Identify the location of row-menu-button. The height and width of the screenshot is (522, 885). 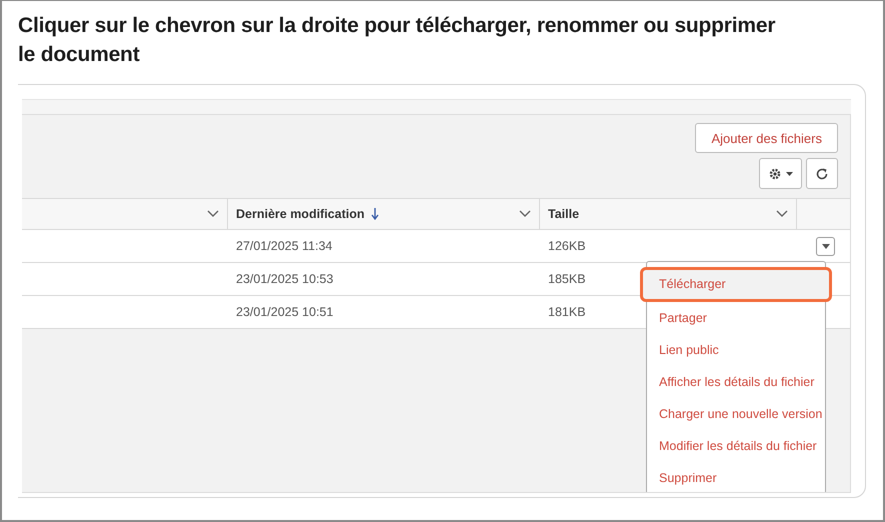
(825, 246).